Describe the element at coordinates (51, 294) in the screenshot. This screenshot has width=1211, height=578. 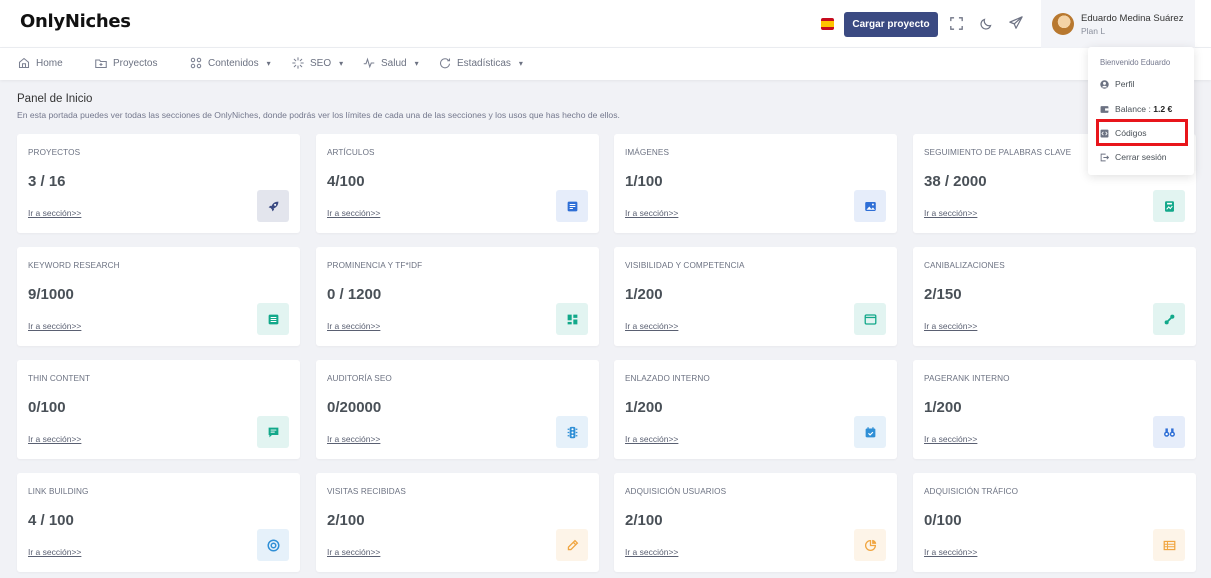
I see `card-value: 9/1000` at that location.